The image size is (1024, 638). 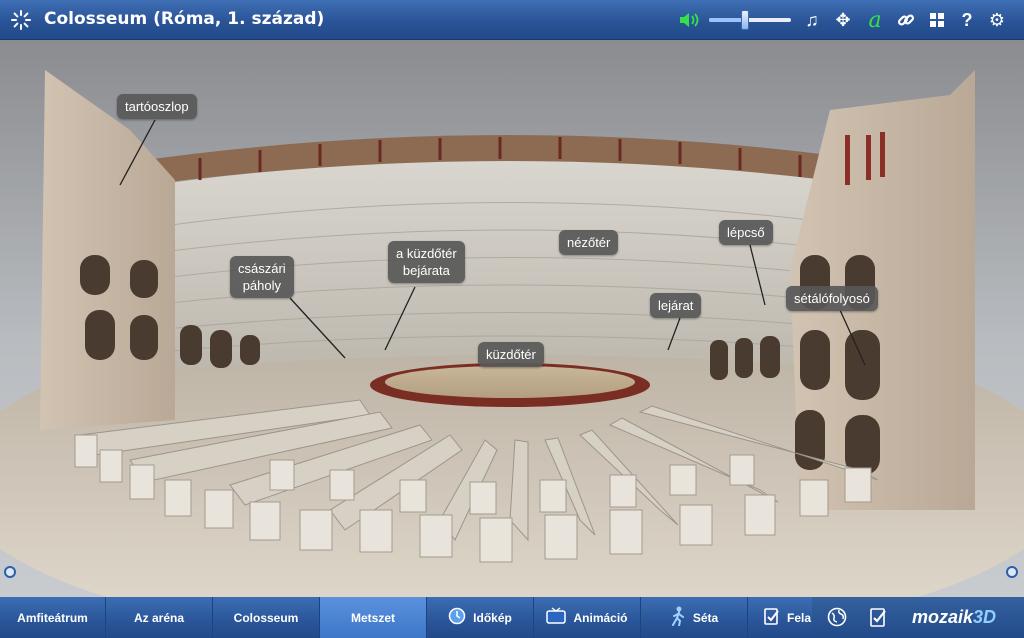 I want to click on tab-amfiteatrum-label: Amfiteátrum, so click(x=52, y=617).